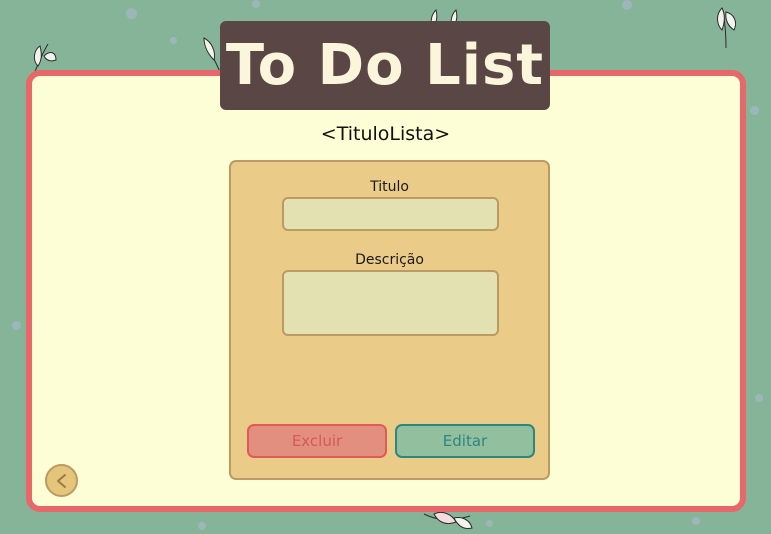  I want to click on back-button, so click(61, 480).